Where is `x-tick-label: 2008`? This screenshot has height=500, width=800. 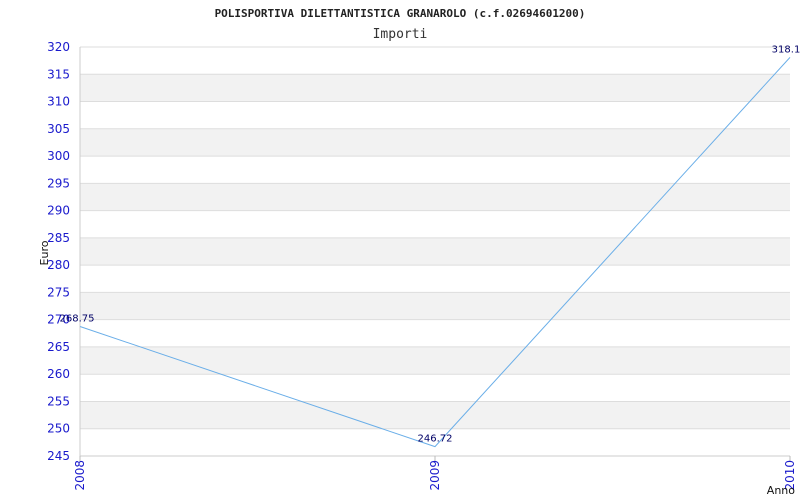 x-tick-label: 2008 is located at coordinates (80, 475).